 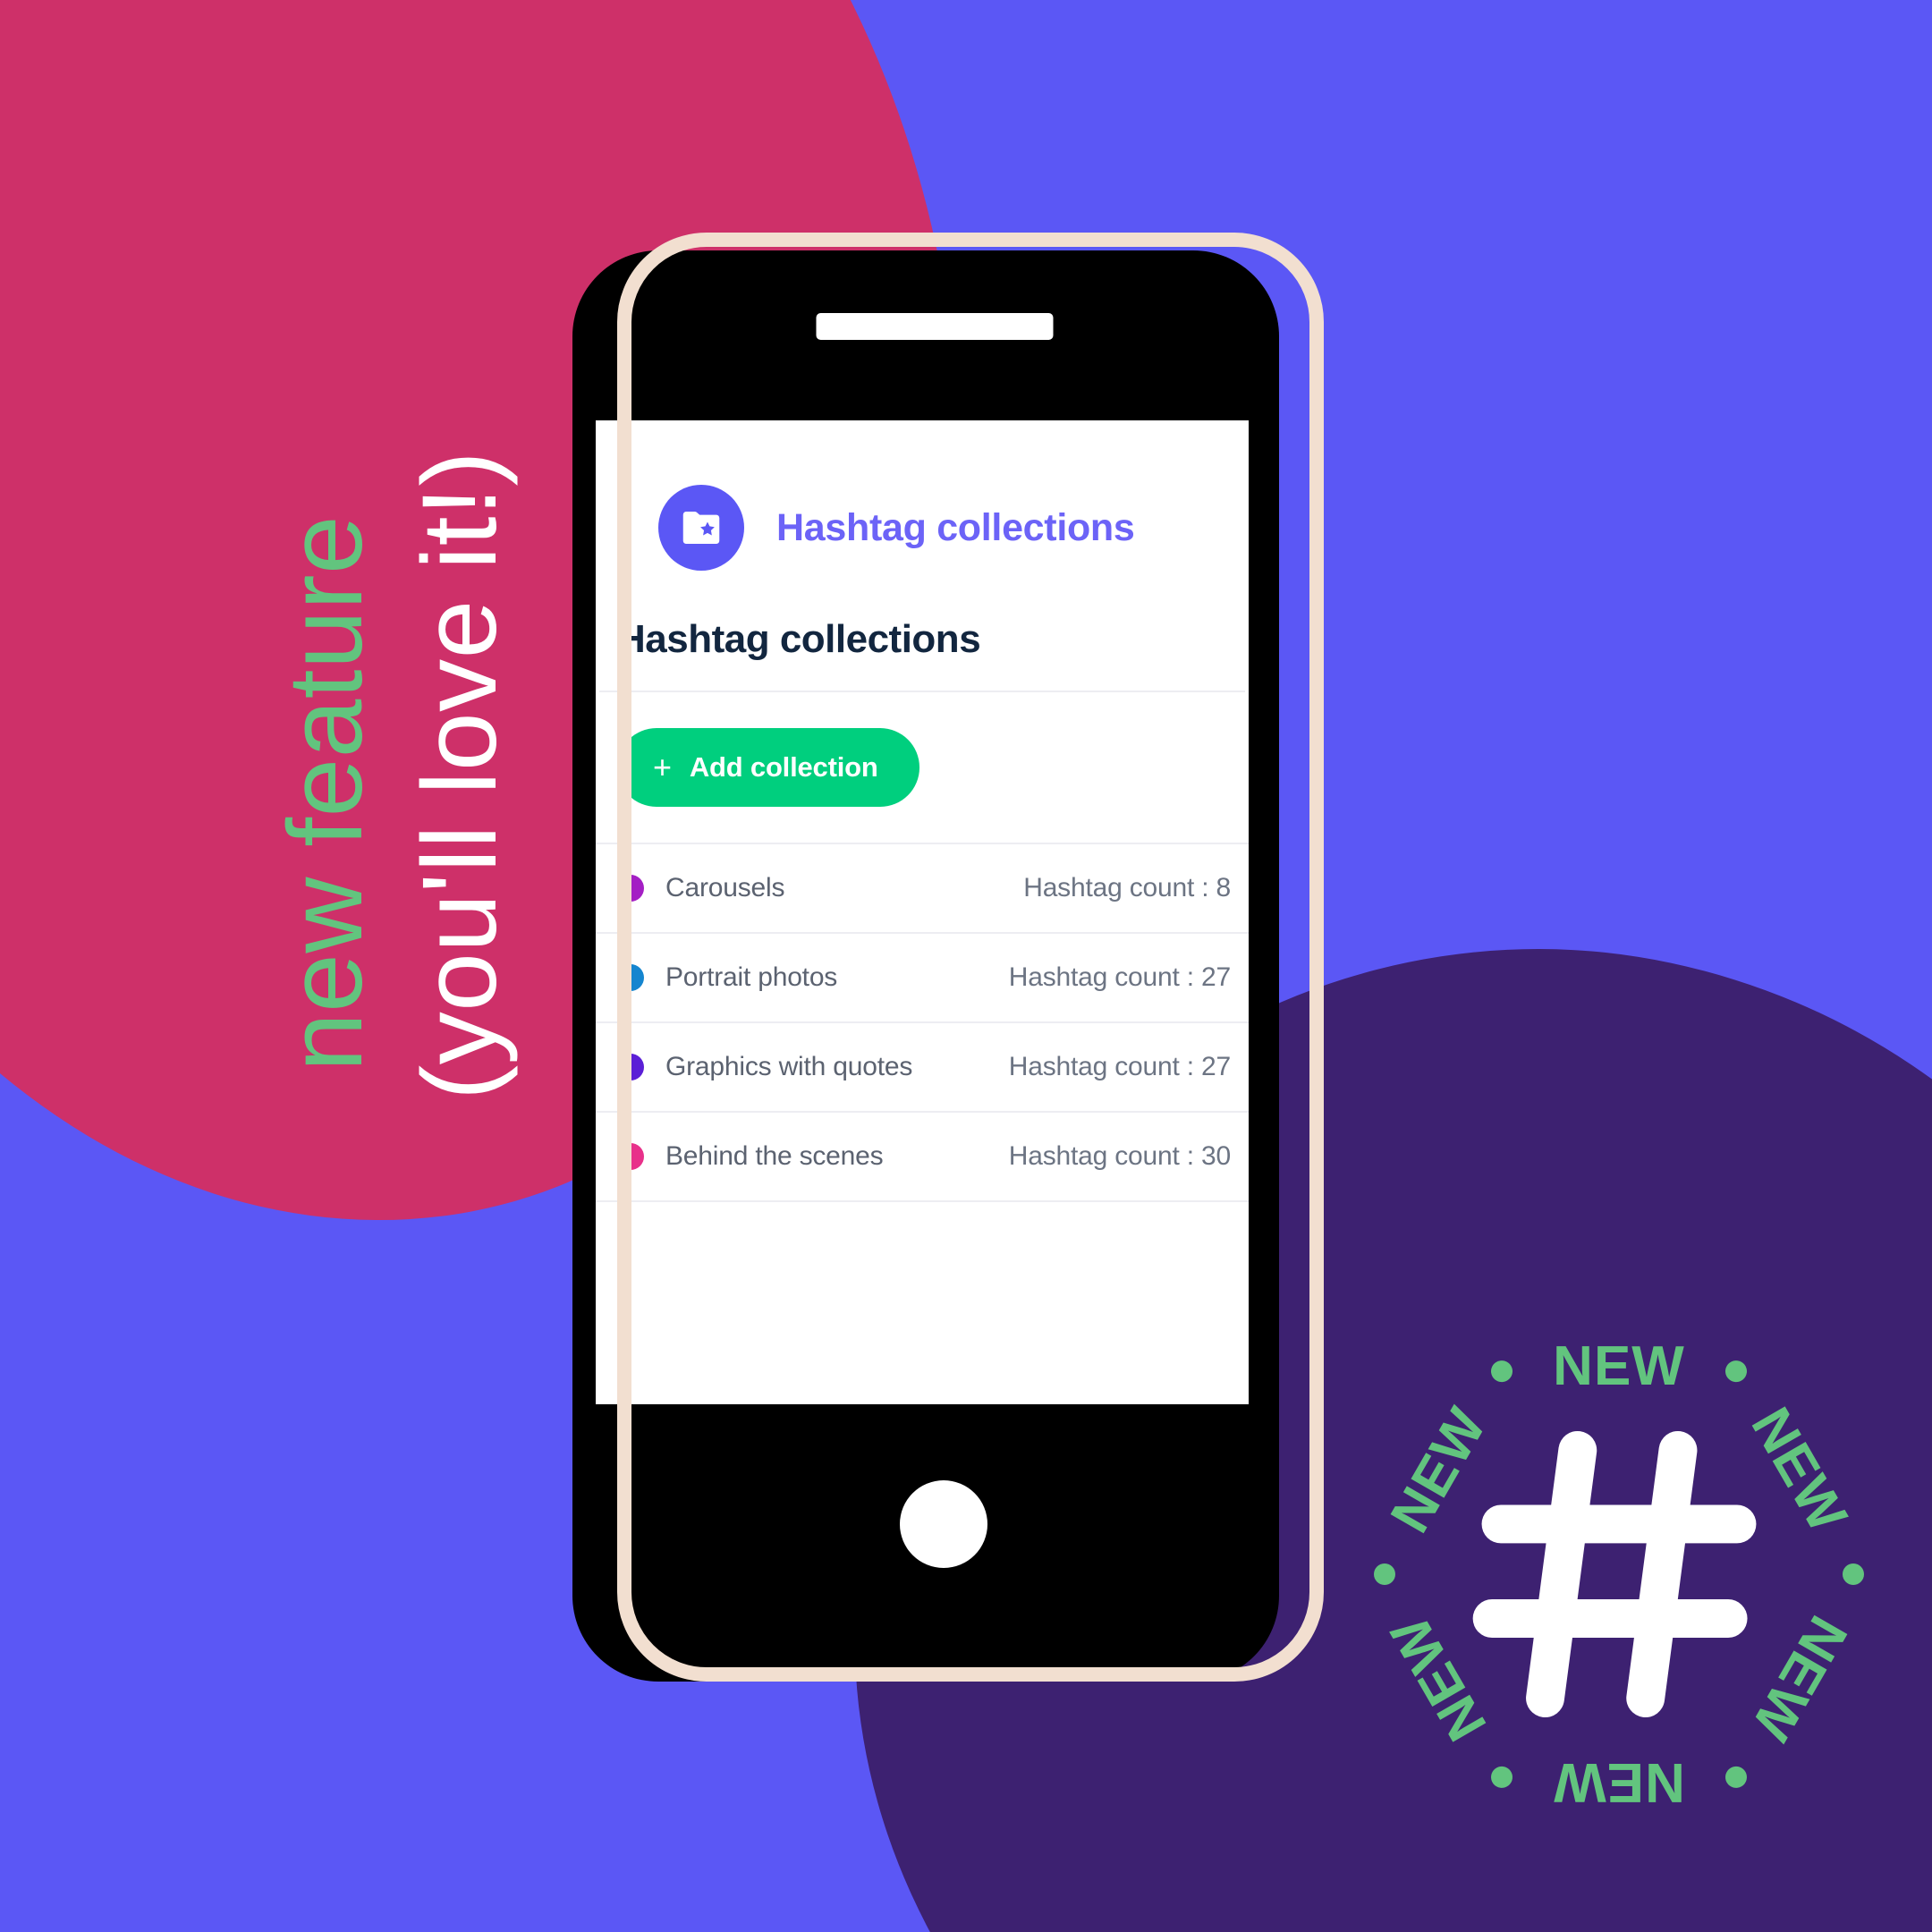 I want to click on app-name-label: Hashtag collections, so click(x=955, y=527).